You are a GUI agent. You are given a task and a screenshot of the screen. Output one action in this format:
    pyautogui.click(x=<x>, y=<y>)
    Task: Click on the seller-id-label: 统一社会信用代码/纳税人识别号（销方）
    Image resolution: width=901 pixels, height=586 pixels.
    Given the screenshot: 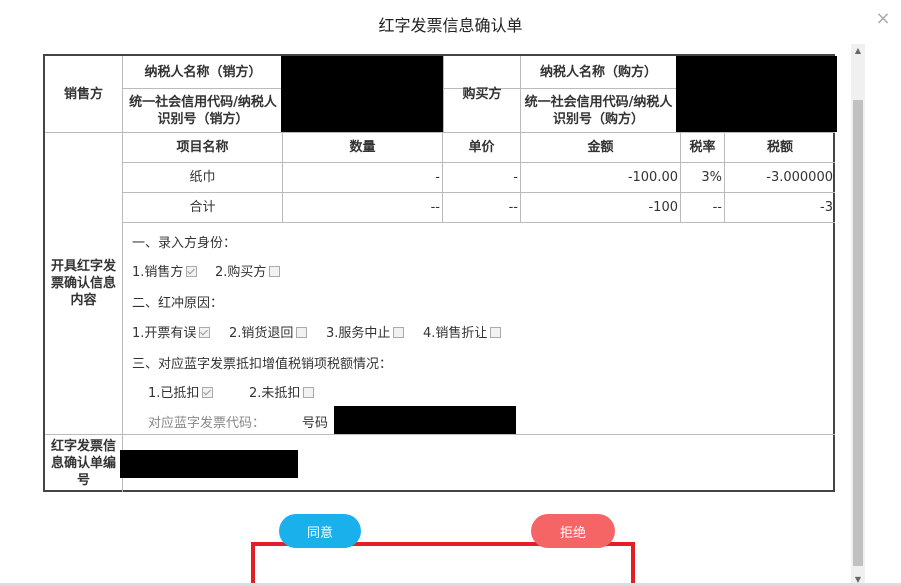 What is the action you would take?
    pyautogui.click(x=203, y=110)
    